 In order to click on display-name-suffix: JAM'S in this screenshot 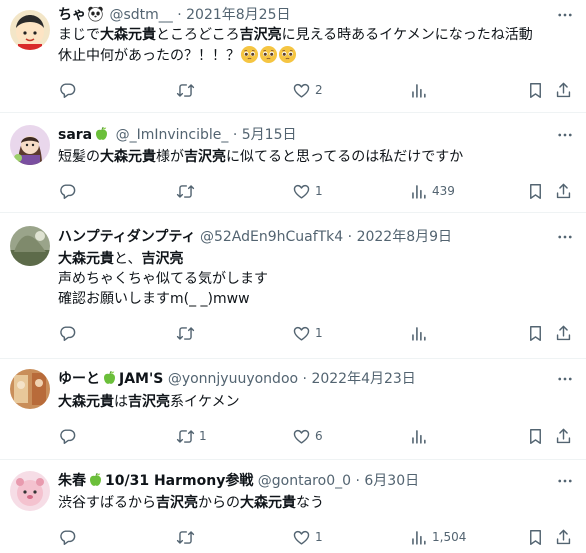, I will do `click(141, 379)`.